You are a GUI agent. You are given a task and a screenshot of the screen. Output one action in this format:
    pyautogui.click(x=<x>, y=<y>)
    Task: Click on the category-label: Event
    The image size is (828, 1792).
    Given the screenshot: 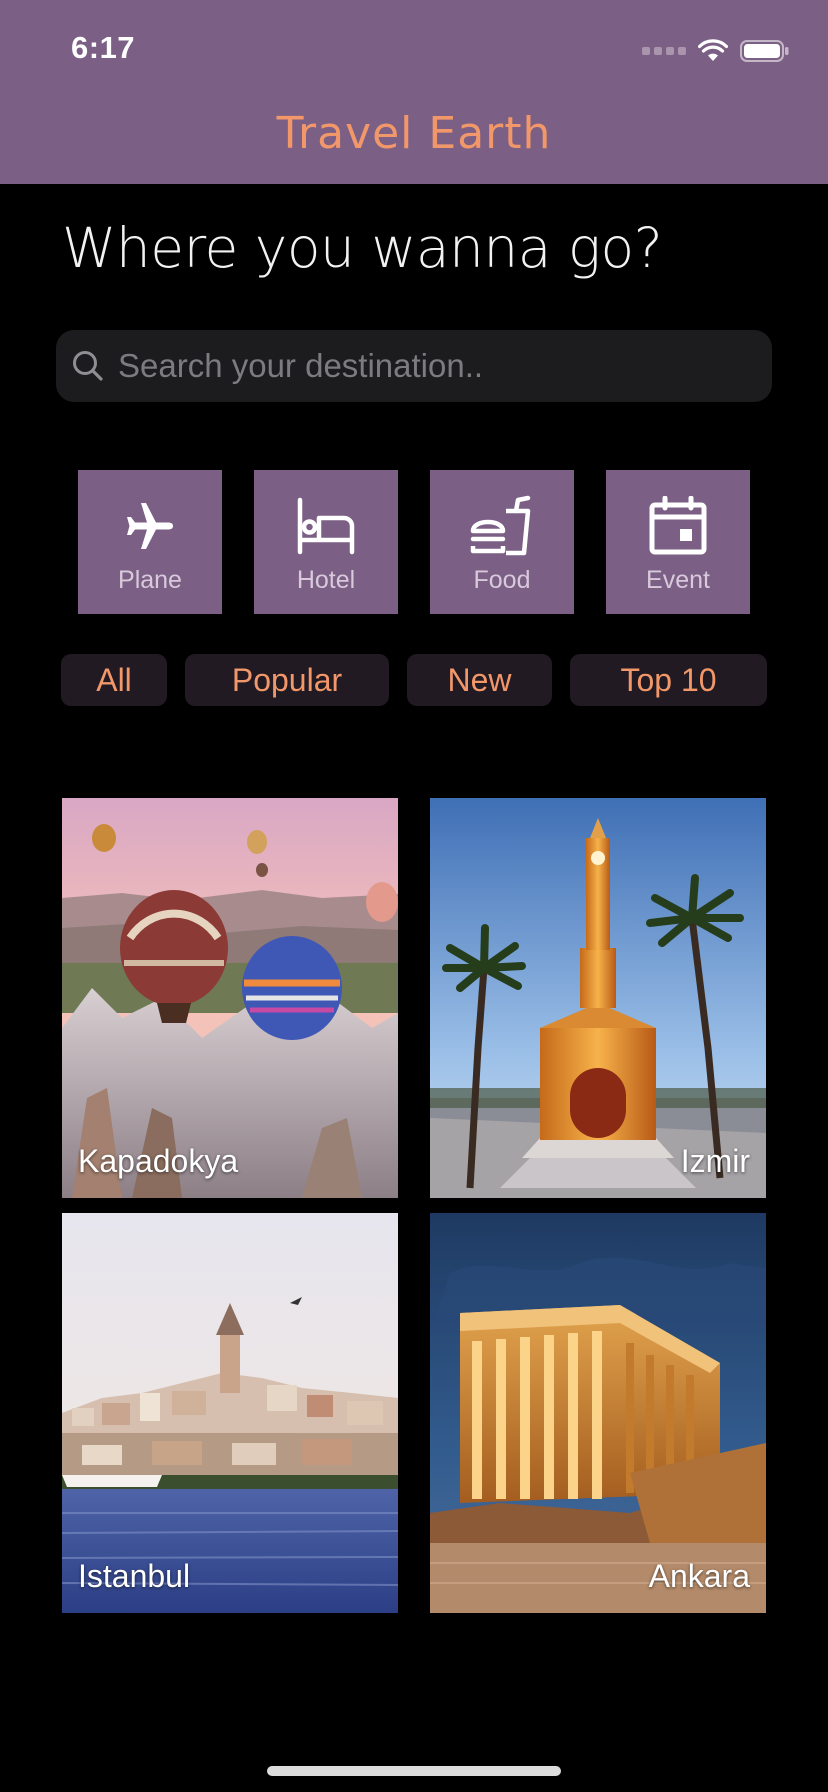 What is the action you would take?
    pyautogui.click(x=678, y=580)
    